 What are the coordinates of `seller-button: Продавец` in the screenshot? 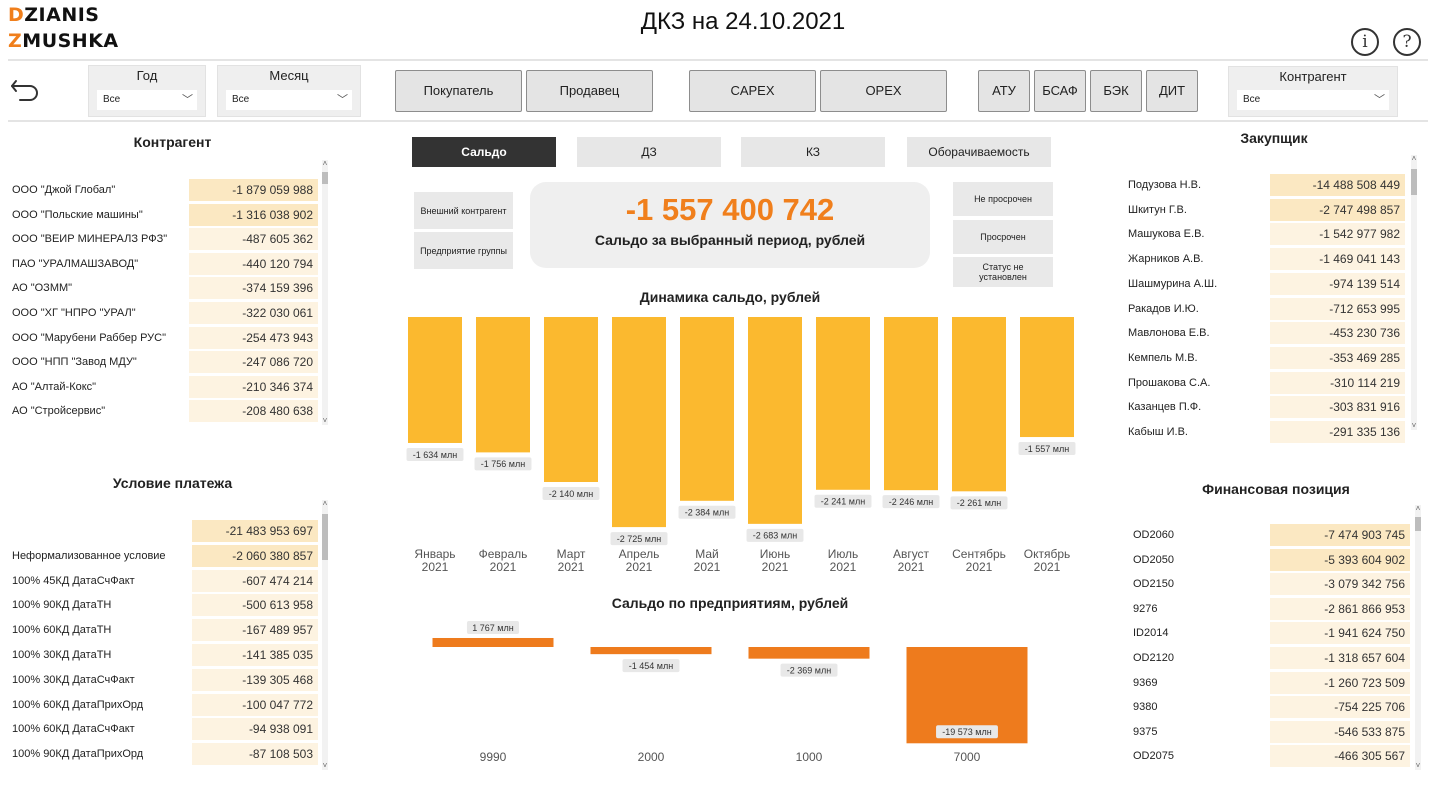 It's located at (589, 91).